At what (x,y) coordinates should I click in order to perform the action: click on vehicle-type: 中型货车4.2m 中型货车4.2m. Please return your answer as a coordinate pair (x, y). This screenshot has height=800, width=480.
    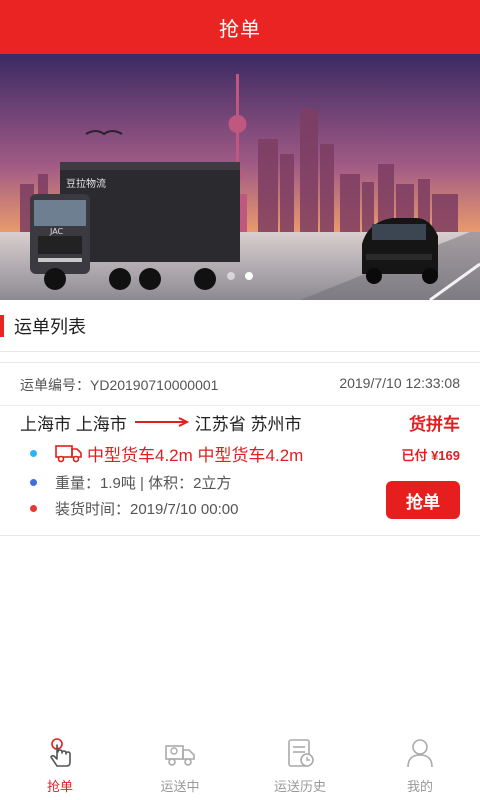
    Looking at the image, I should click on (195, 455).